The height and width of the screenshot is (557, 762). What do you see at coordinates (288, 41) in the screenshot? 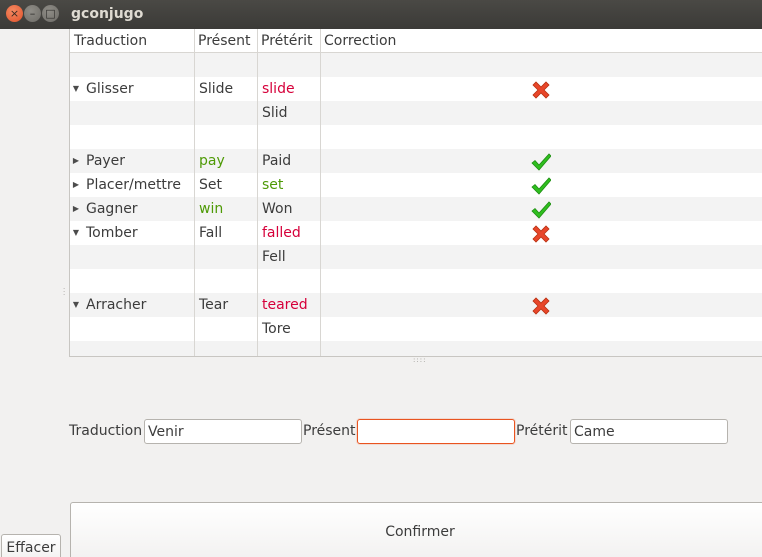
I see `column-header-preterit: Prétérit` at bounding box center [288, 41].